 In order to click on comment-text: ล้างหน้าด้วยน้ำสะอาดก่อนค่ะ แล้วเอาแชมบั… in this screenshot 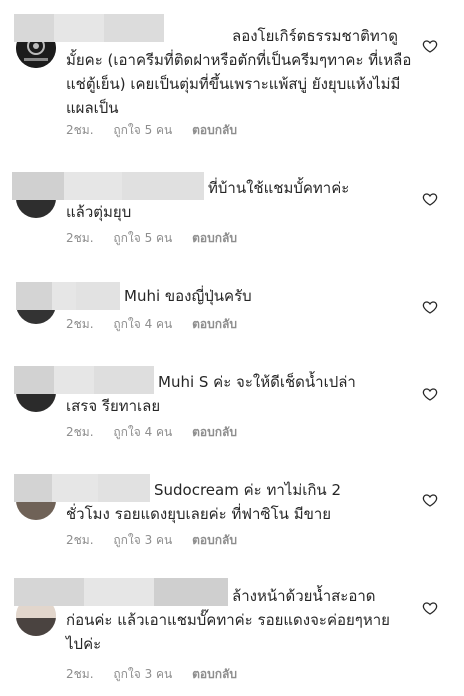, I will do `click(228, 620)`.